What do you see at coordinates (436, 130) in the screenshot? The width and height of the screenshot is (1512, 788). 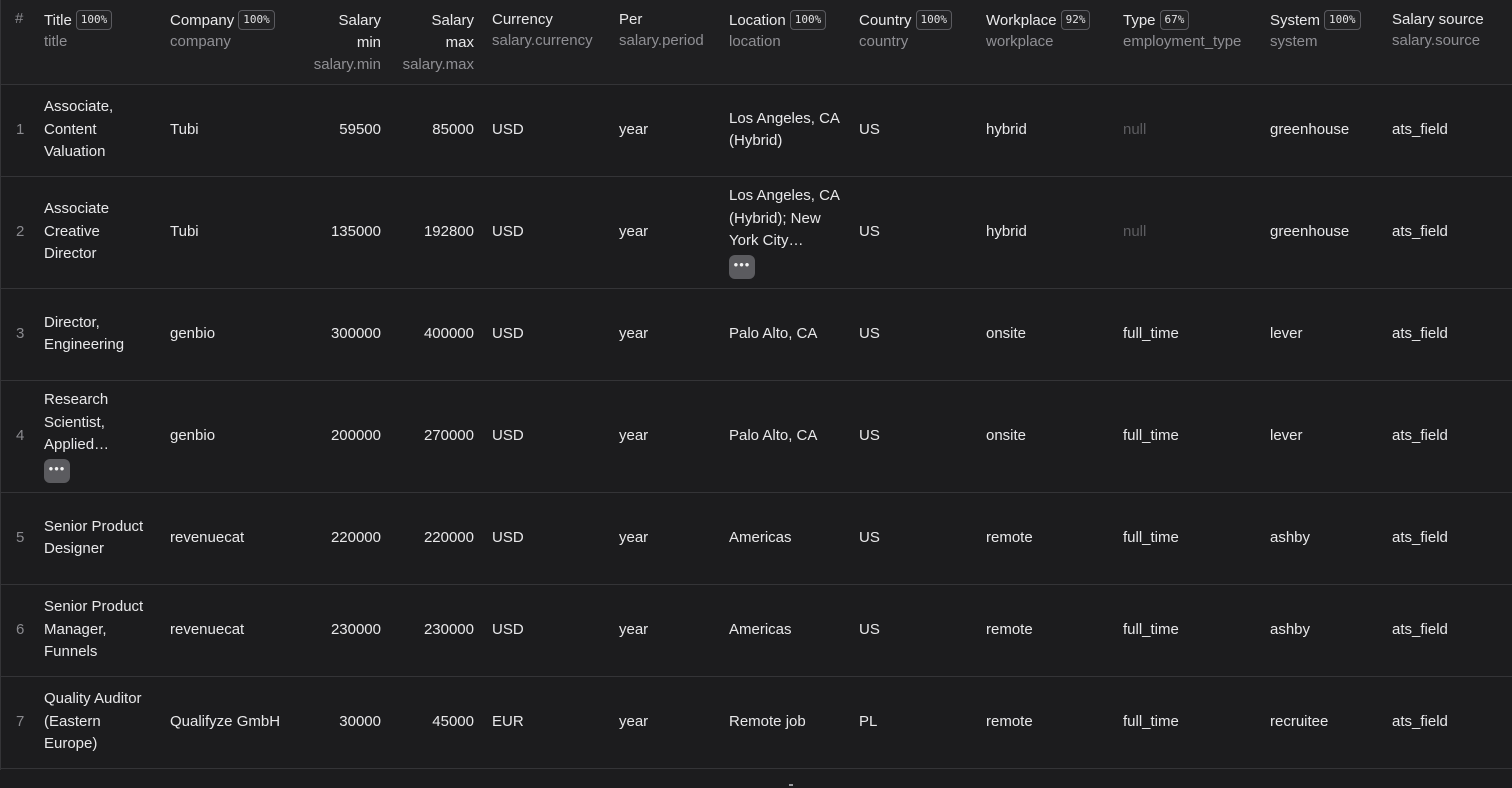 I see `cell-salary-max: 85000` at bounding box center [436, 130].